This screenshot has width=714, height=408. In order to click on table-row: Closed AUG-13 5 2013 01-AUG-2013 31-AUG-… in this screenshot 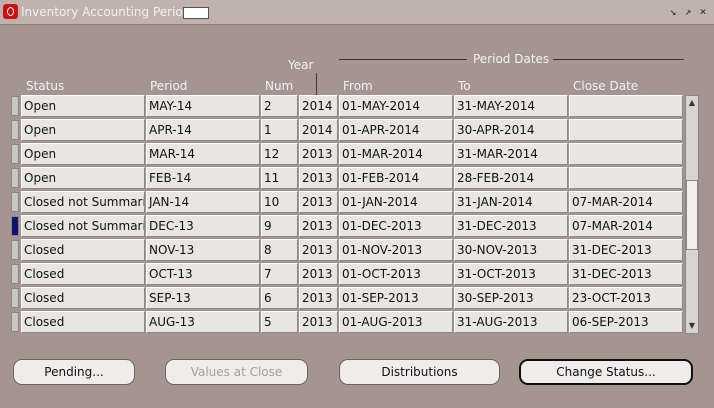, I will do `click(348, 322)`.